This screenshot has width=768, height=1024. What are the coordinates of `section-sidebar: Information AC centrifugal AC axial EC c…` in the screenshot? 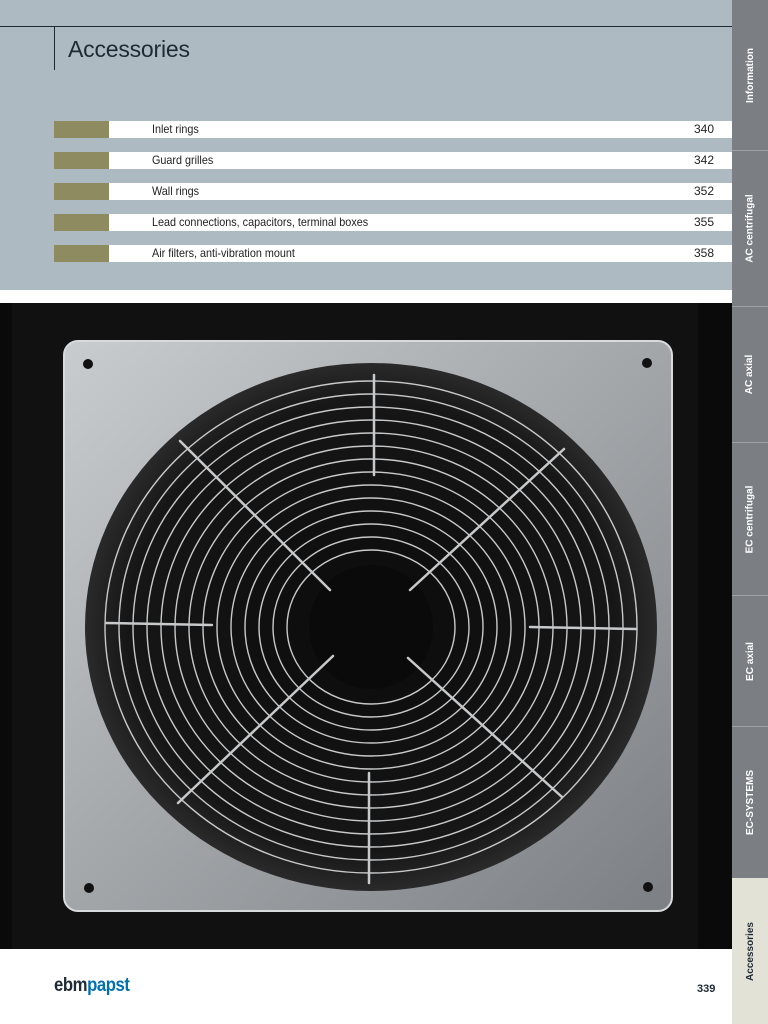 It's located at (750, 512).